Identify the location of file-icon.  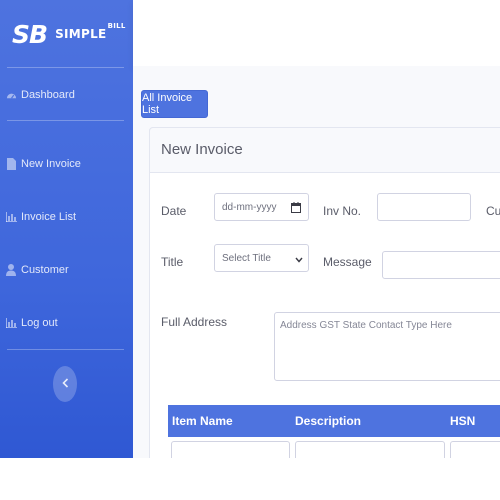
(11, 164).